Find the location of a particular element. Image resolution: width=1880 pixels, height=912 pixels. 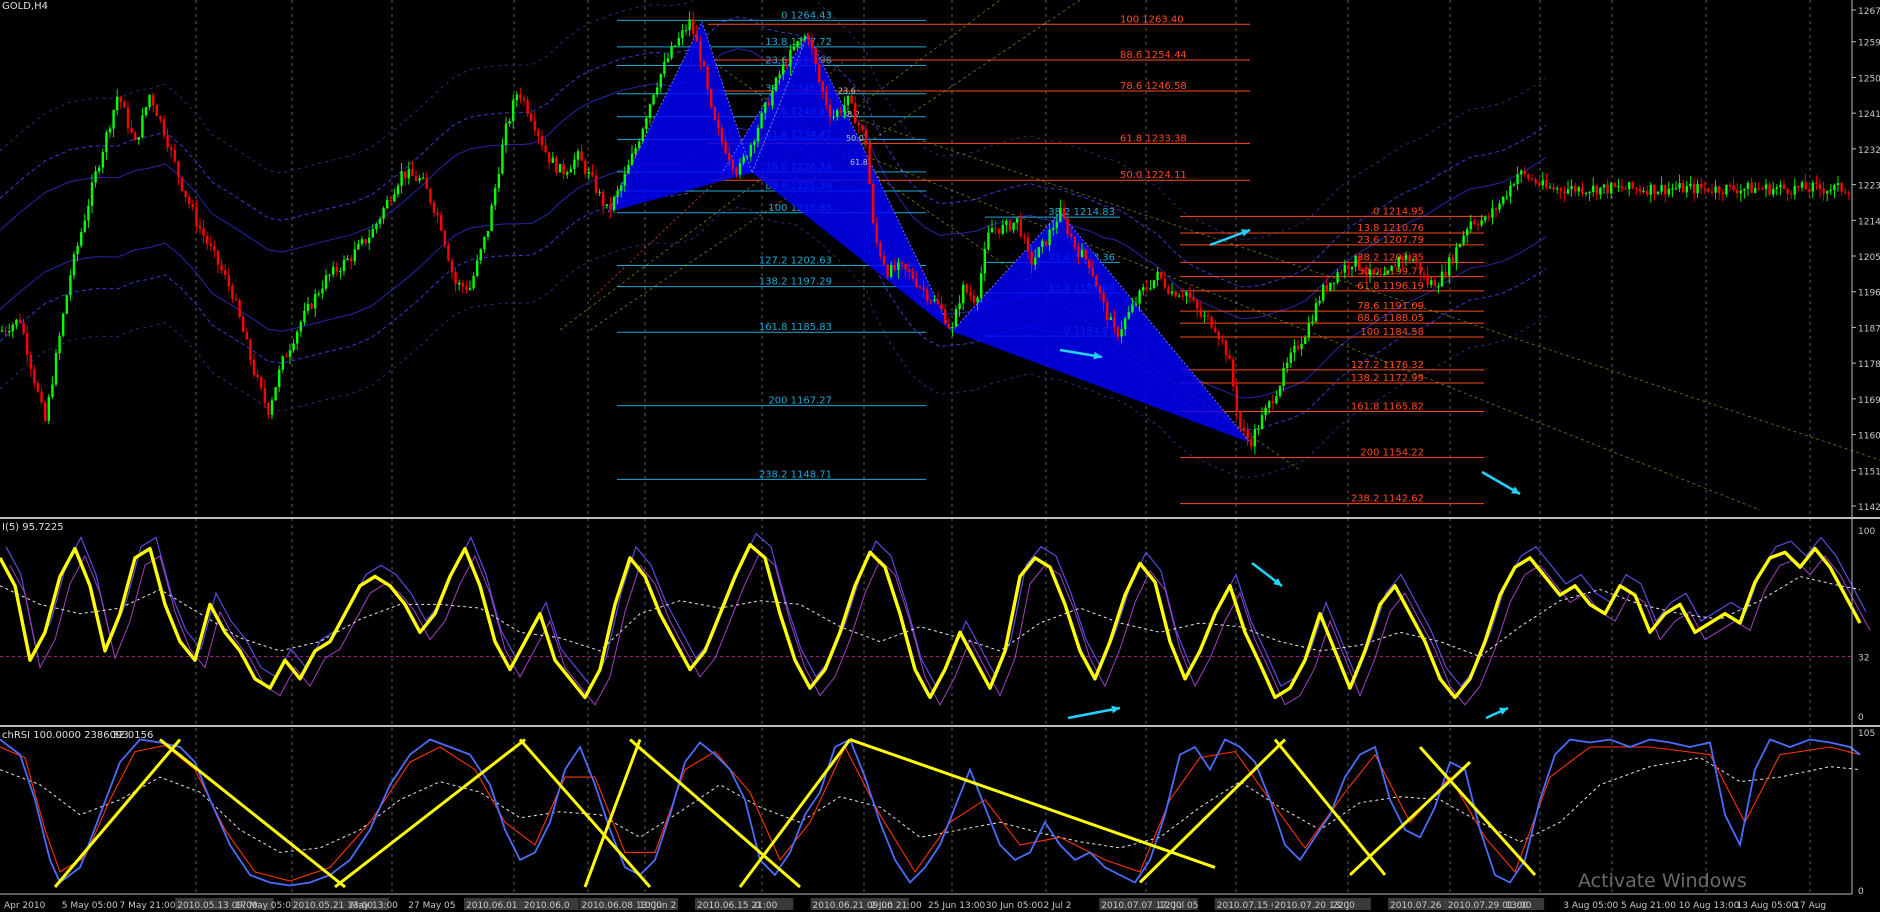

fib-level-label: 0 1264.43 is located at coordinates (806, 15).